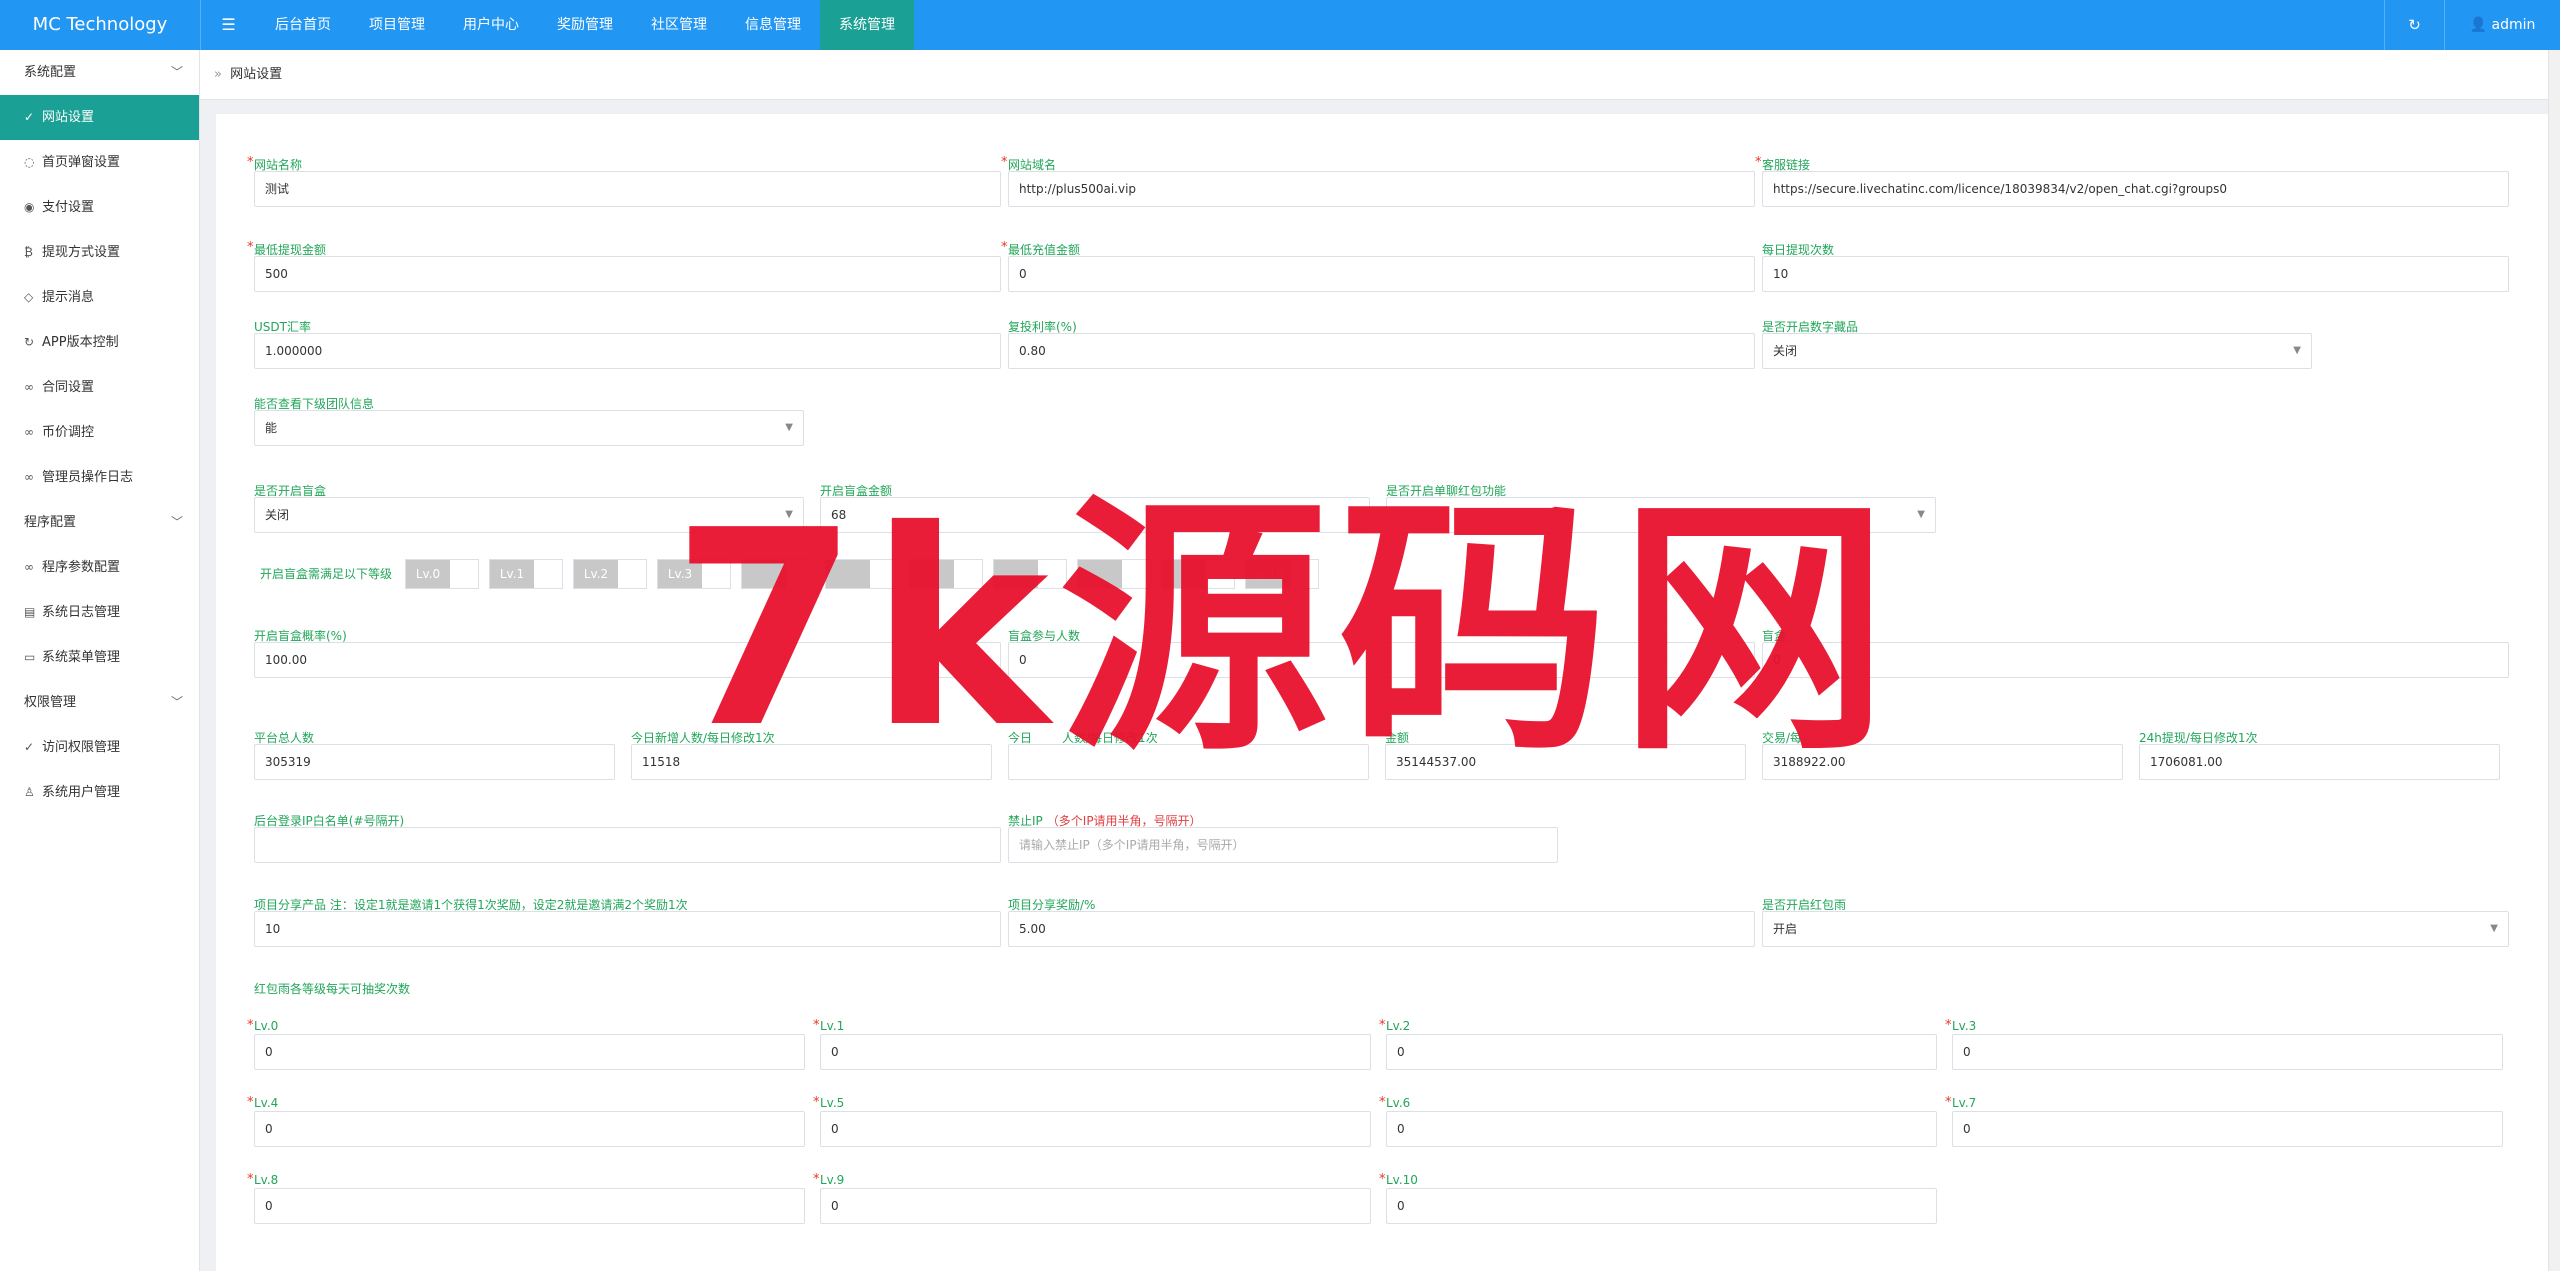 Image resolution: width=2560 pixels, height=1271 pixels. Describe the element at coordinates (529, 1206) in the screenshot. I see `redpacket-lv8-input: 0` at that location.